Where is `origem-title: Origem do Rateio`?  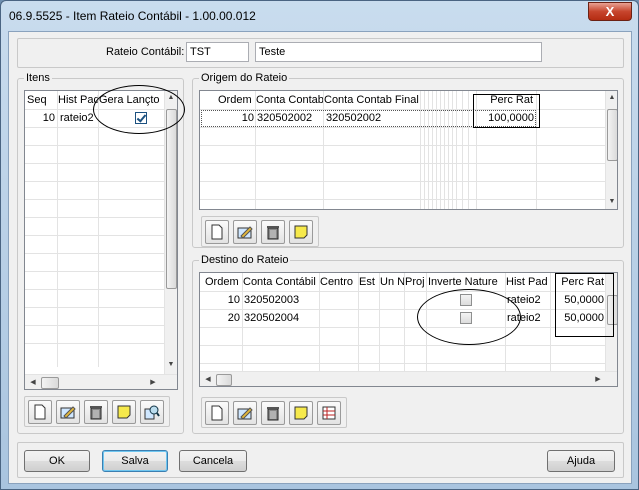
origem-title: Origem do Rateio is located at coordinates (244, 78).